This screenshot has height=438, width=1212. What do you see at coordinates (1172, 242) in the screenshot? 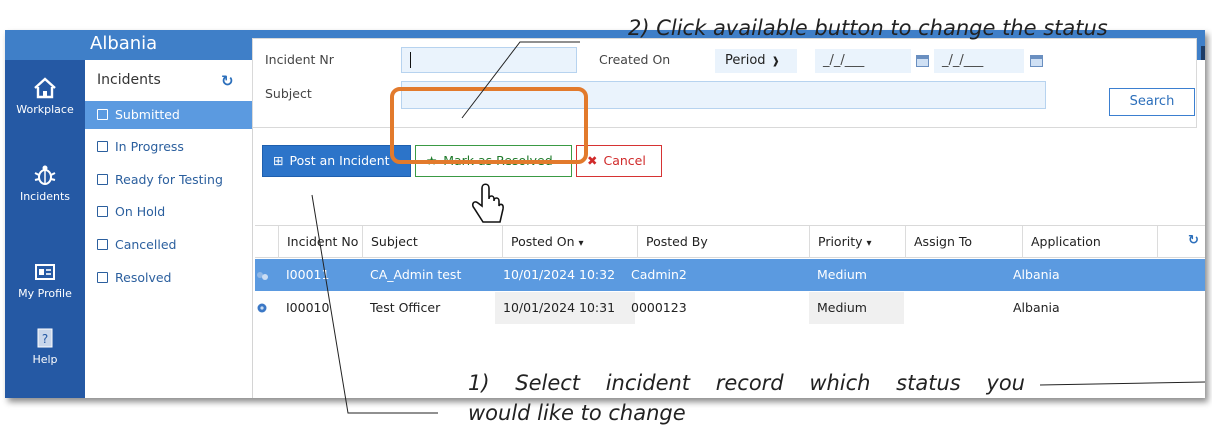
I see `column-header-spacer` at bounding box center [1172, 242].